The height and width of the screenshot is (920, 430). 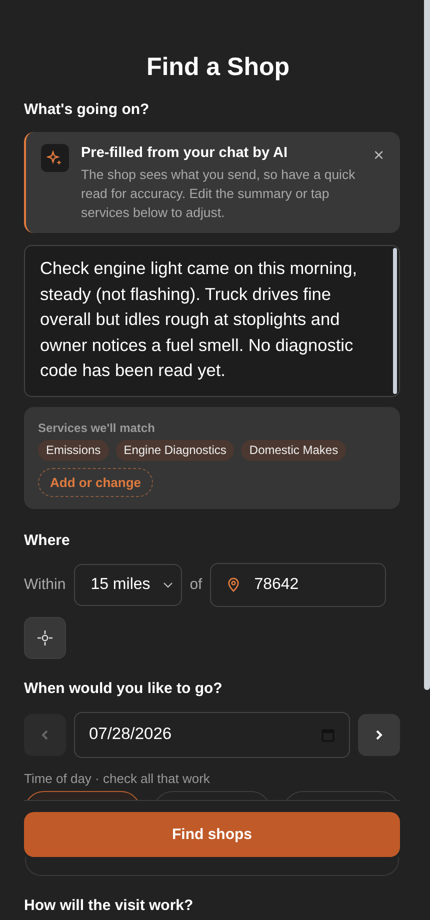 What do you see at coordinates (233, 584) in the screenshot?
I see `map-pin-icon` at bounding box center [233, 584].